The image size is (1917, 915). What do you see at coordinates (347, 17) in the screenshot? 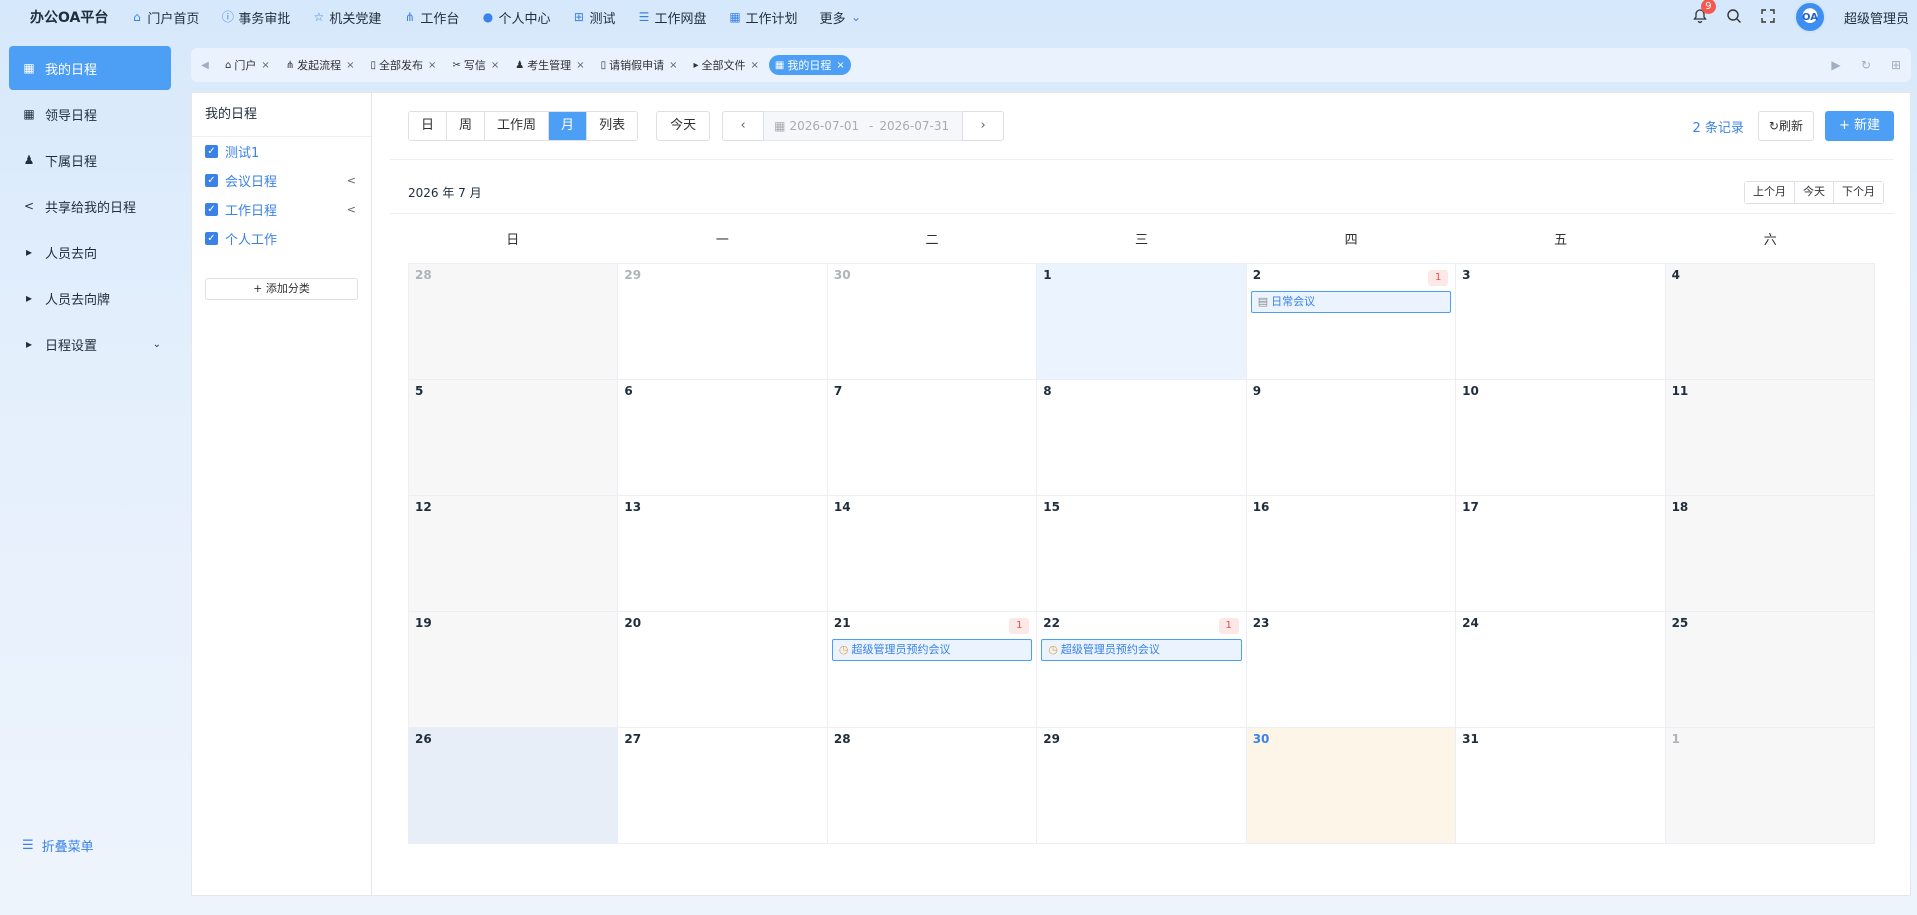
I see `nav-item-party: ☆ 机关党建` at bounding box center [347, 17].